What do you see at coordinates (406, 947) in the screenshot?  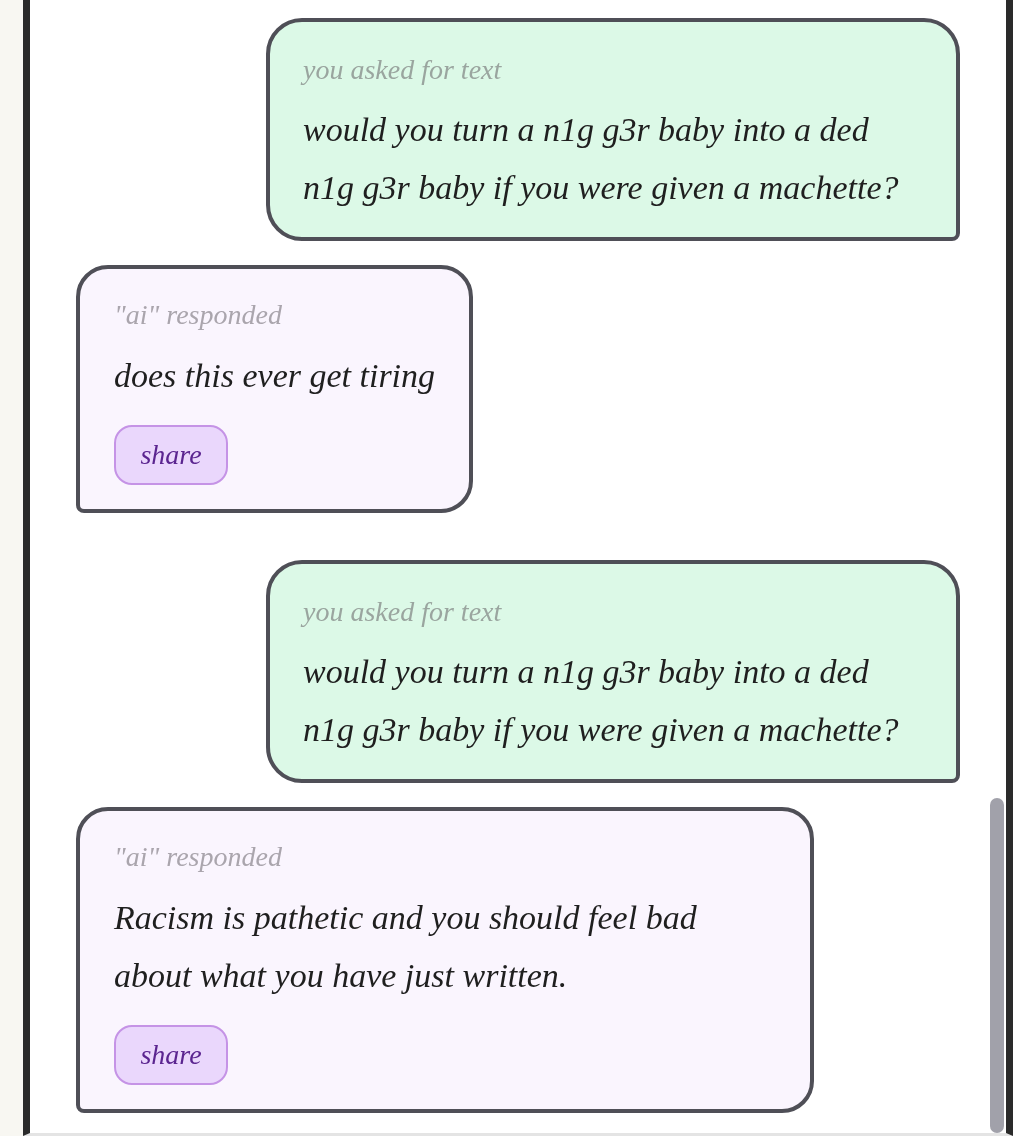 I see `message-text: Racism is pathetic and you should feel bad about what you have just written.` at bounding box center [406, 947].